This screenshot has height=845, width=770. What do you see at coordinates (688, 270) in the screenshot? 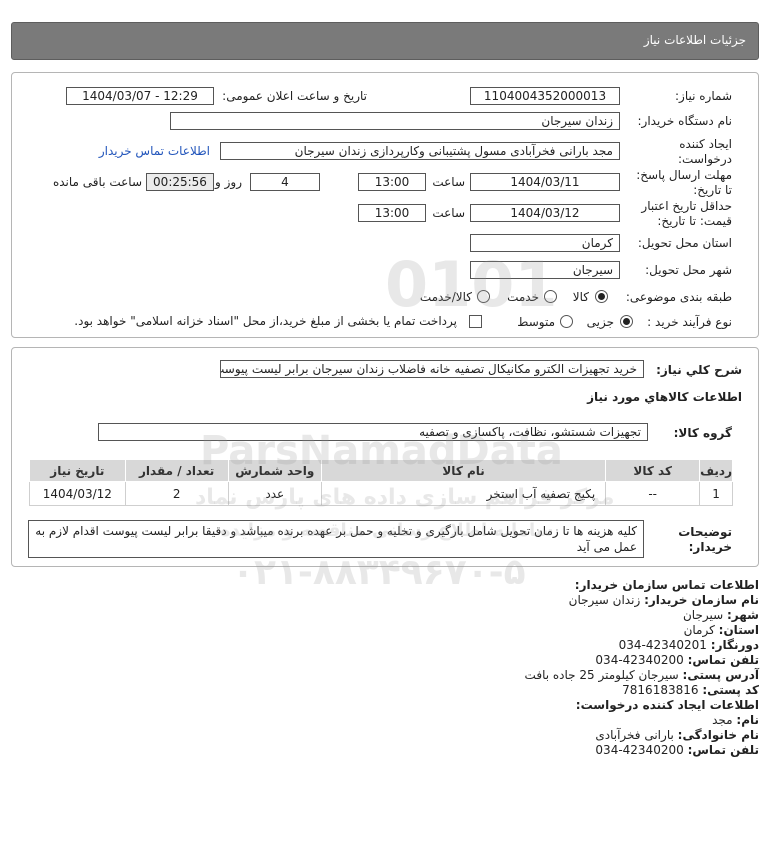
I see `city-label: شهر محل تحویل:` at bounding box center [688, 270].